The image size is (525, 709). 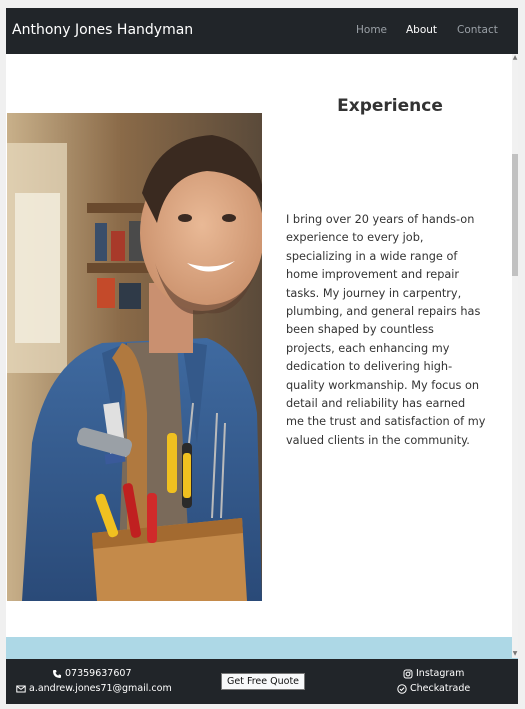 I want to click on check-circle-icon, so click(x=402, y=688).